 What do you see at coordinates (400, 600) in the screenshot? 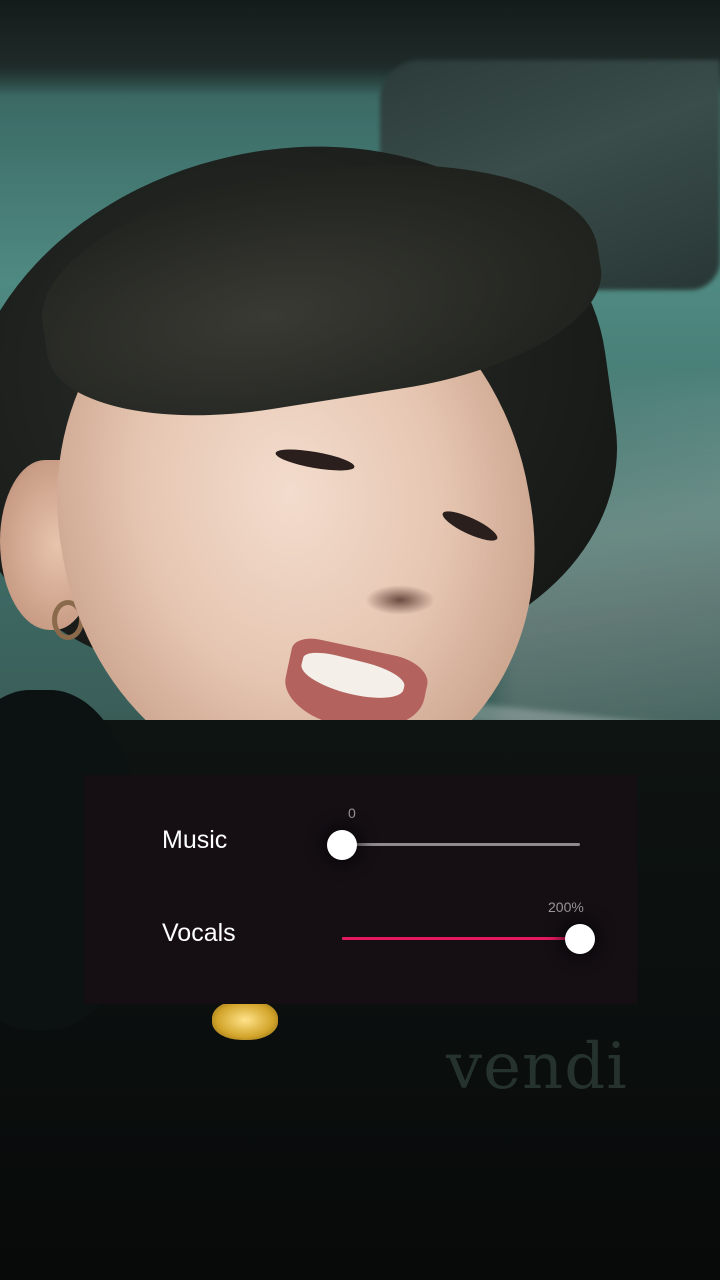
I see `person-nose` at bounding box center [400, 600].